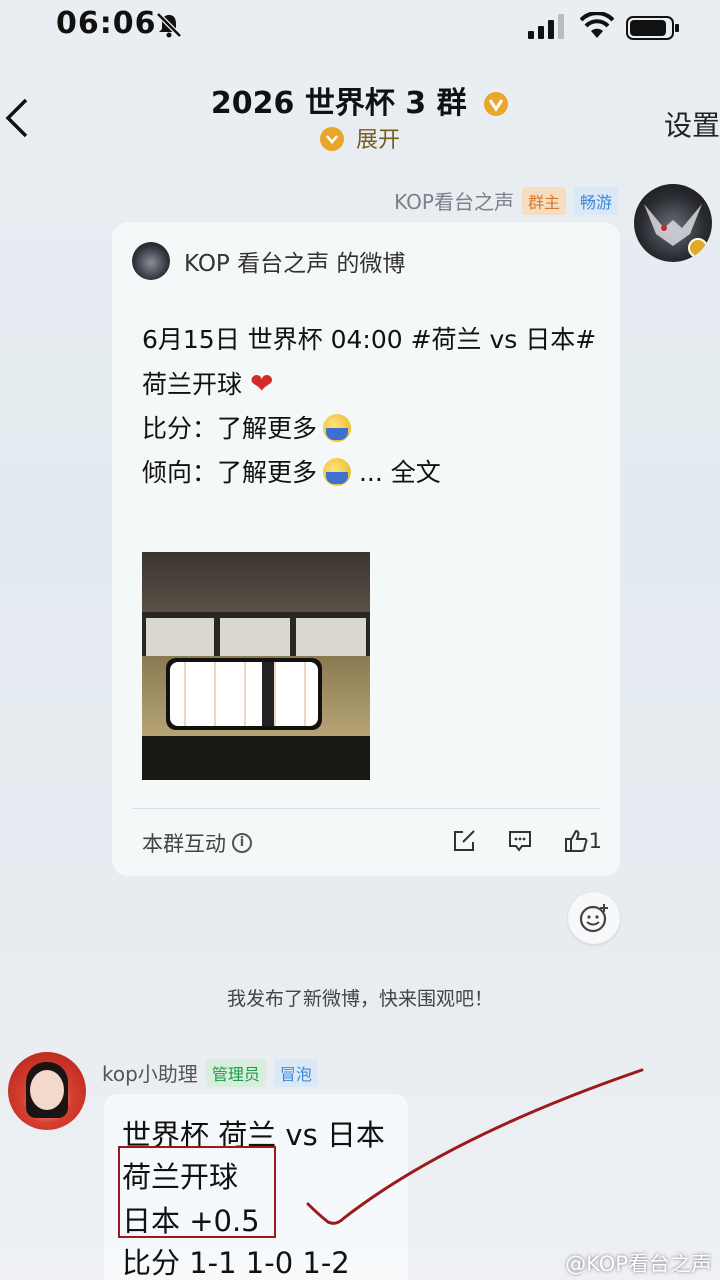  Describe the element at coordinates (543, 200) in the screenshot. I see `owner-tag: 群主` at that location.